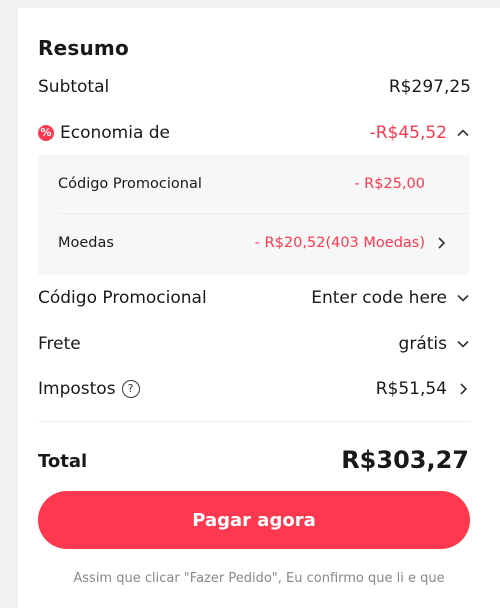  I want to click on promo-code-input: Enter code here, so click(379, 298).